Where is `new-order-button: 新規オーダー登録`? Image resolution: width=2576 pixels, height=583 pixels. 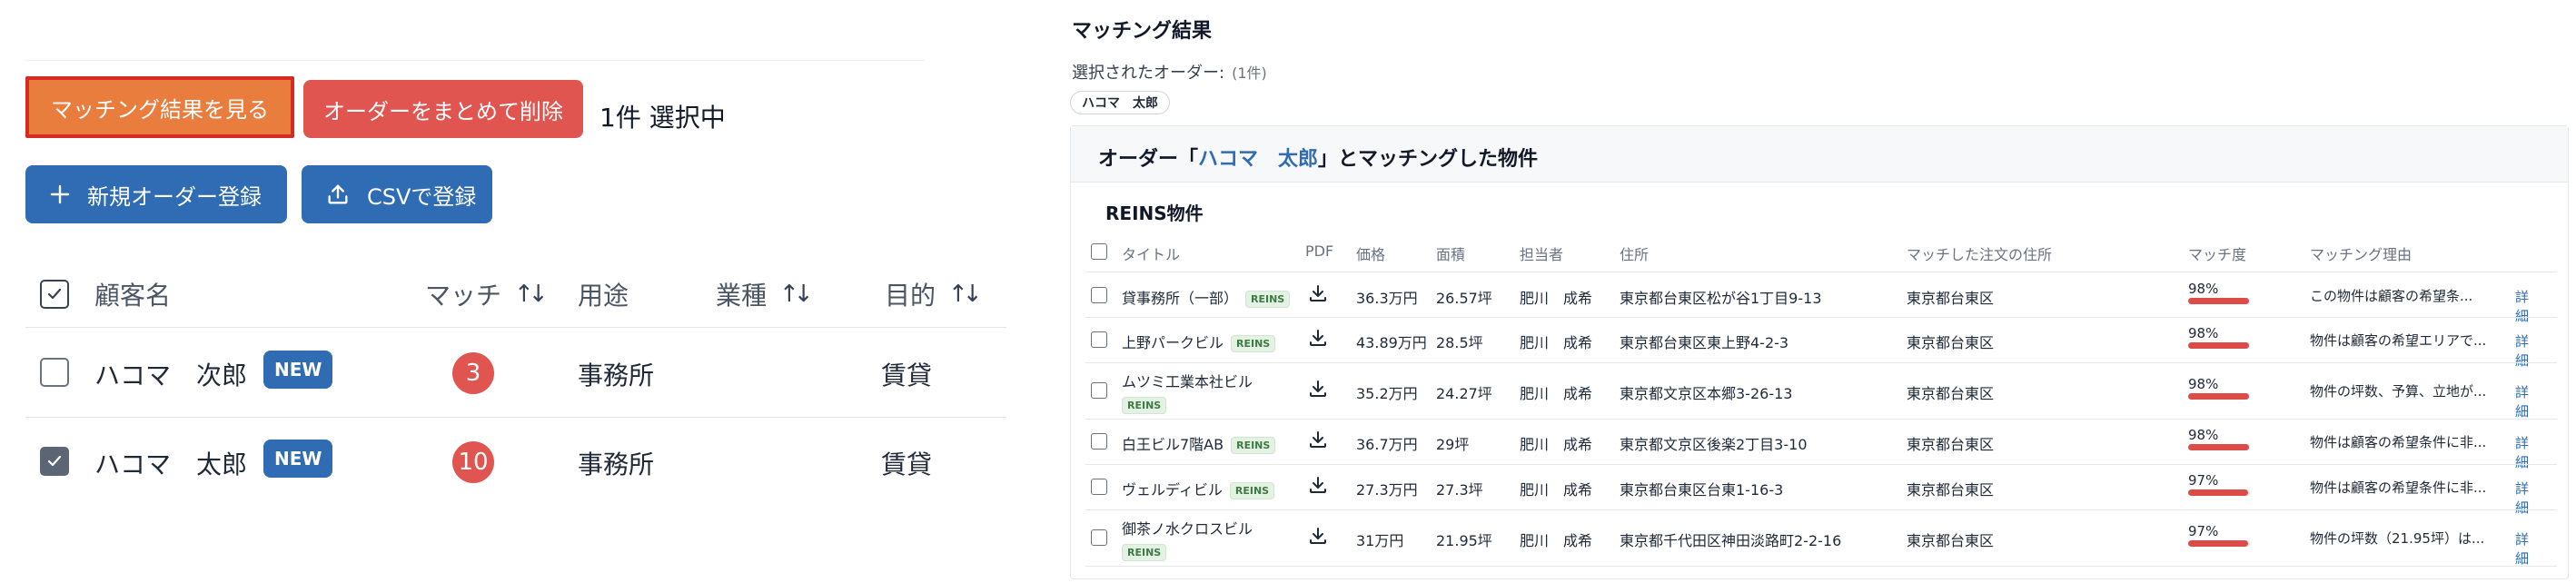
new-order-button: 新規オーダー登録 is located at coordinates (156, 194).